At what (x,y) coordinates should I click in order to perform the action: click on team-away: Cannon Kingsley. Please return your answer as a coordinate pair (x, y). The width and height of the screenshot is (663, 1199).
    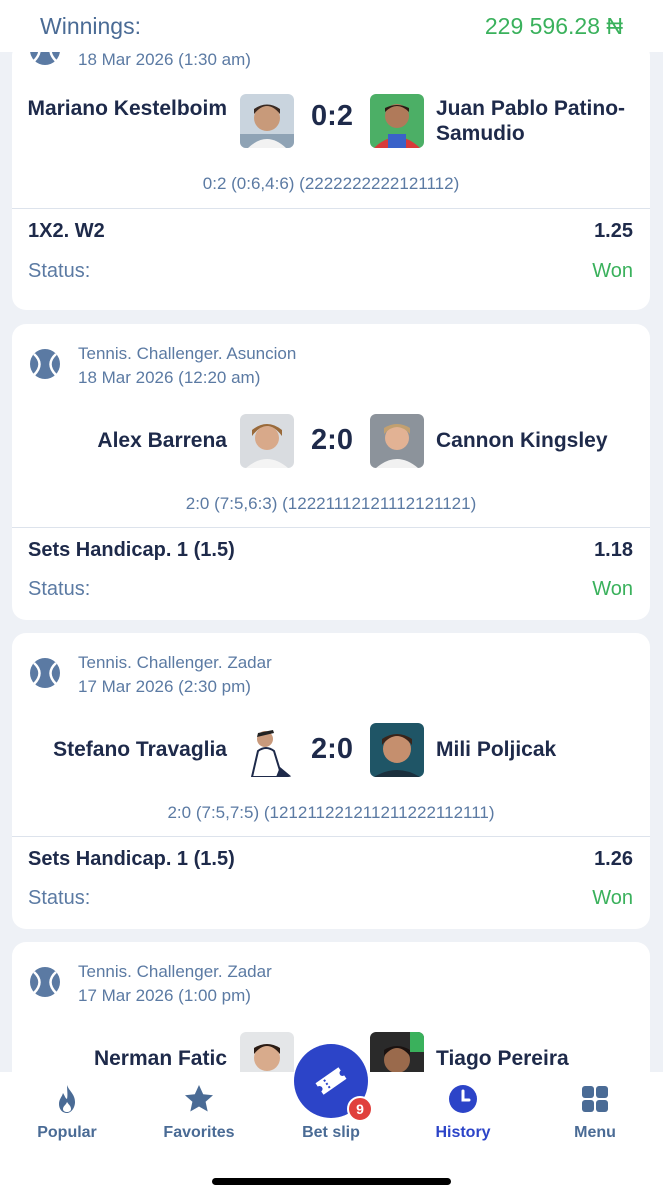
    Looking at the image, I should click on (522, 440).